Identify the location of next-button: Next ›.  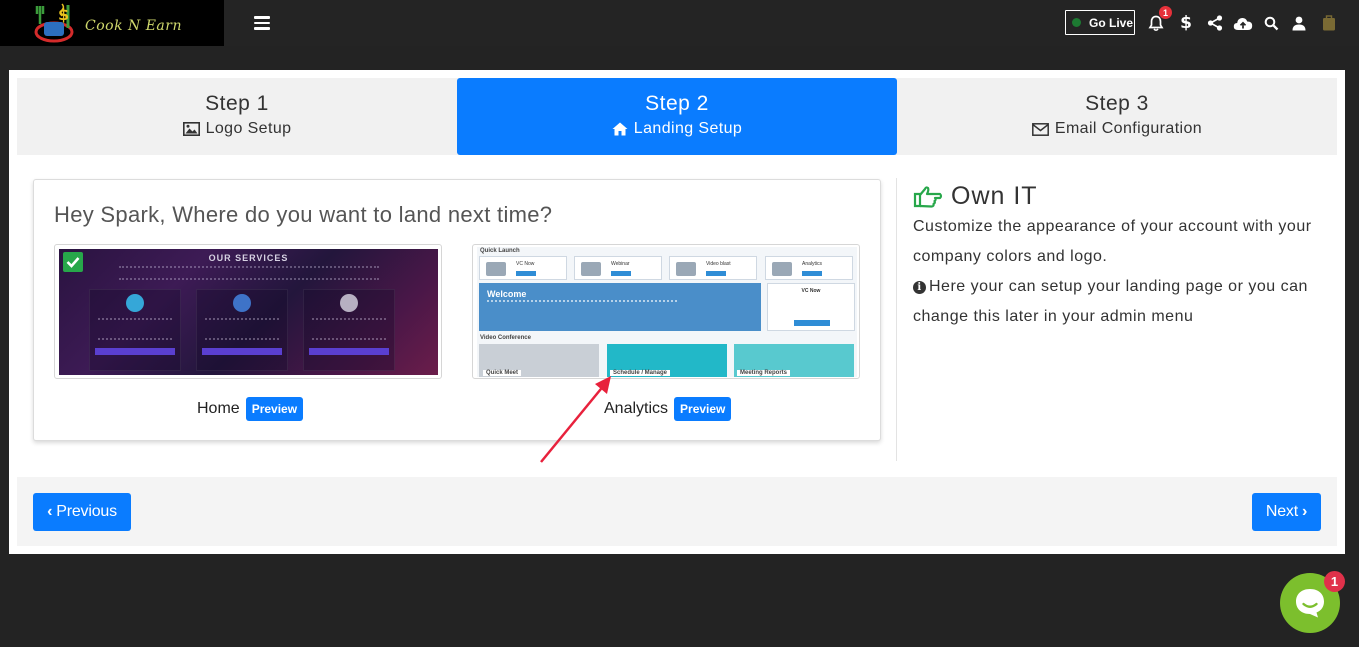
(1286, 512).